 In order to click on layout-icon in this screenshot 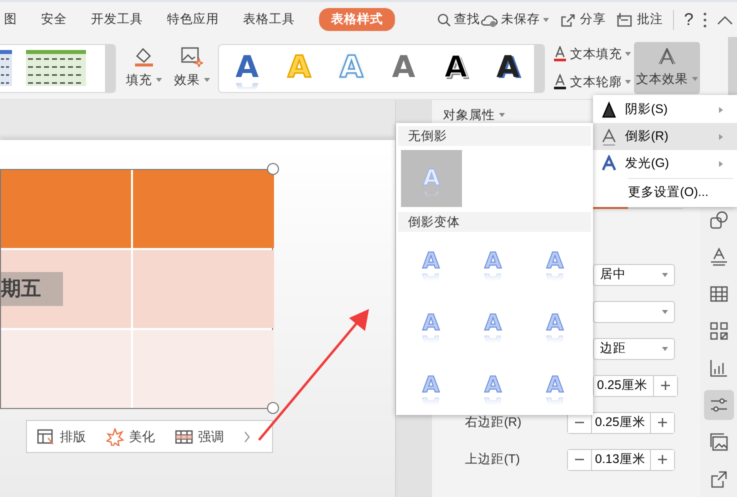, I will do `click(46, 437)`.